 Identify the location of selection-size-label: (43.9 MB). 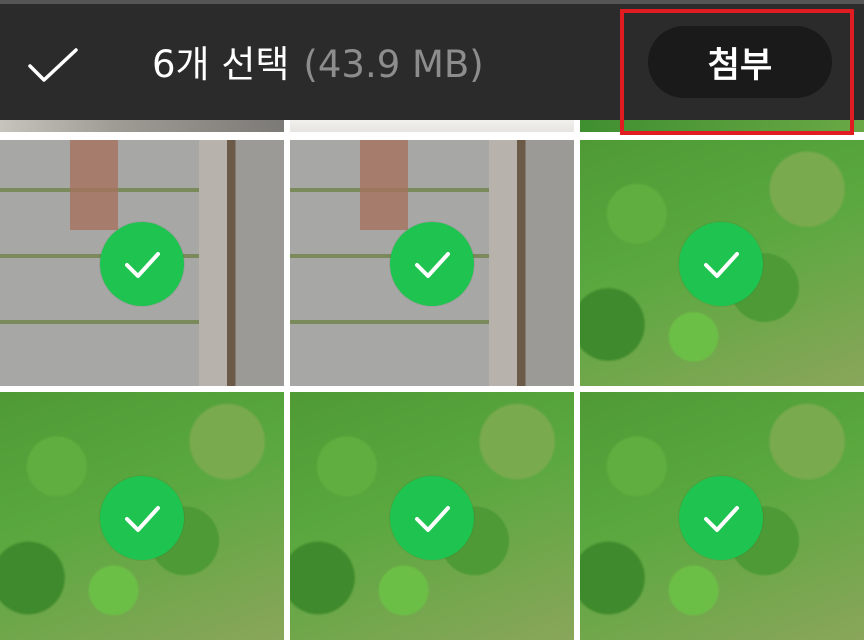
(393, 64).